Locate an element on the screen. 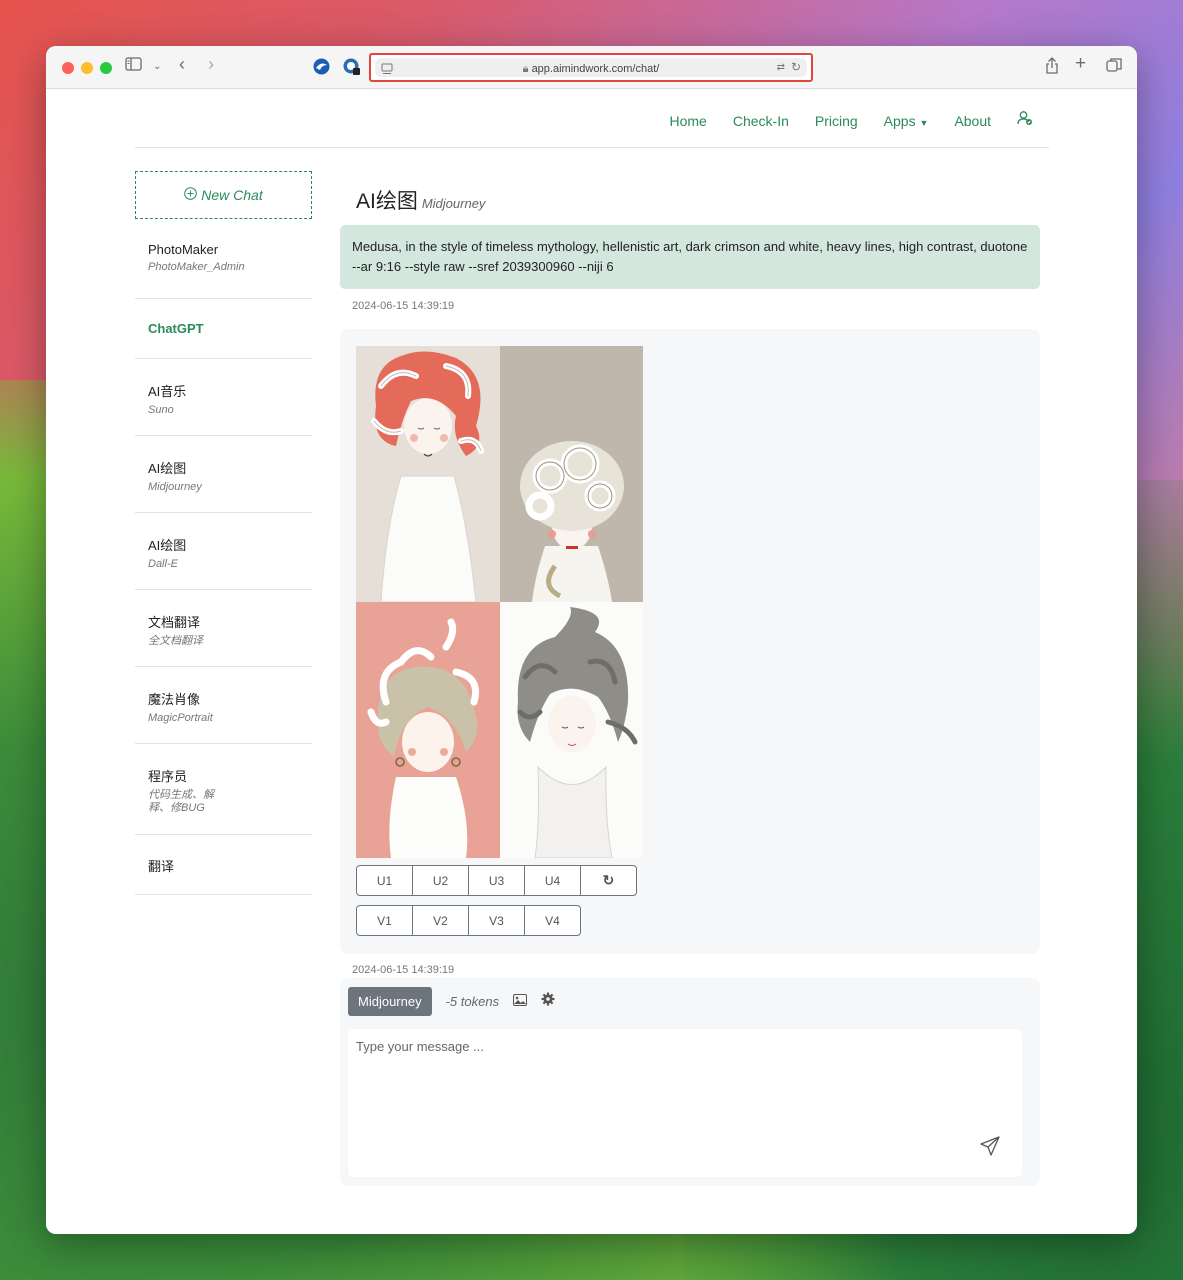 Image resolution: width=1183 pixels, height=1280 pixels. sidebar-item-subtitle: MagicPortrait is located at coordinates (180, 718).